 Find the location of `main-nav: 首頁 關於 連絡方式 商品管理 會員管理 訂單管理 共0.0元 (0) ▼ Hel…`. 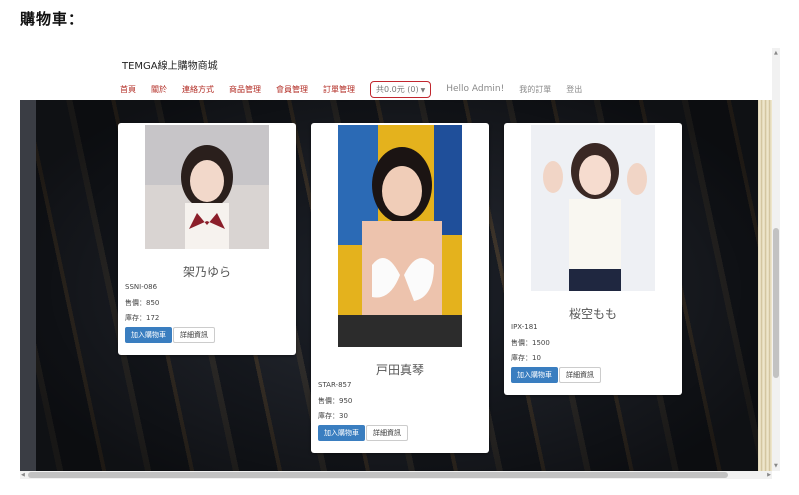

main-nav: 首頁 關於 連絡方式 商品管理 會員管理 訂單管理 共0.0元 (0) ▼ Hel… is located at coordinates (358, 89).